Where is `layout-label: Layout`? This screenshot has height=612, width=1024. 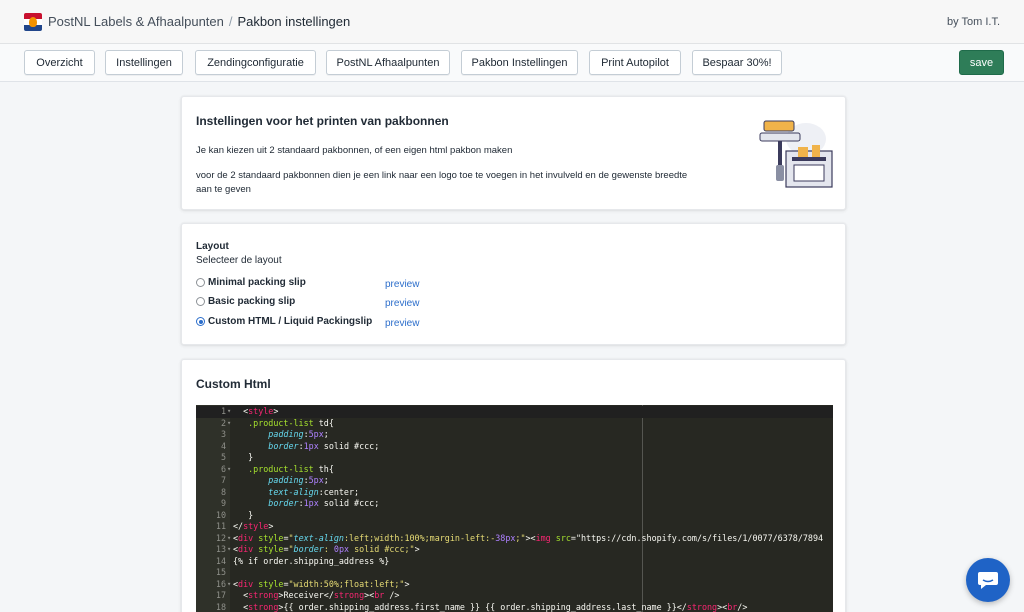
layout-label: Layout is located at coordinates (212, 246).